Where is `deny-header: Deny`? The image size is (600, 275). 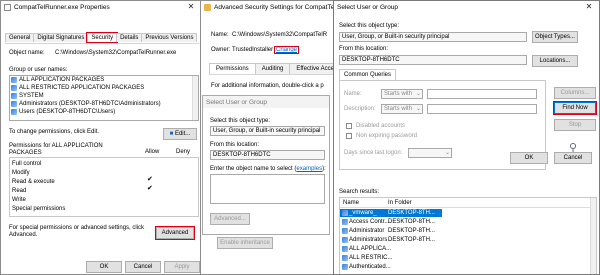
deny-header: Deny is located at coordinates (183, 152).